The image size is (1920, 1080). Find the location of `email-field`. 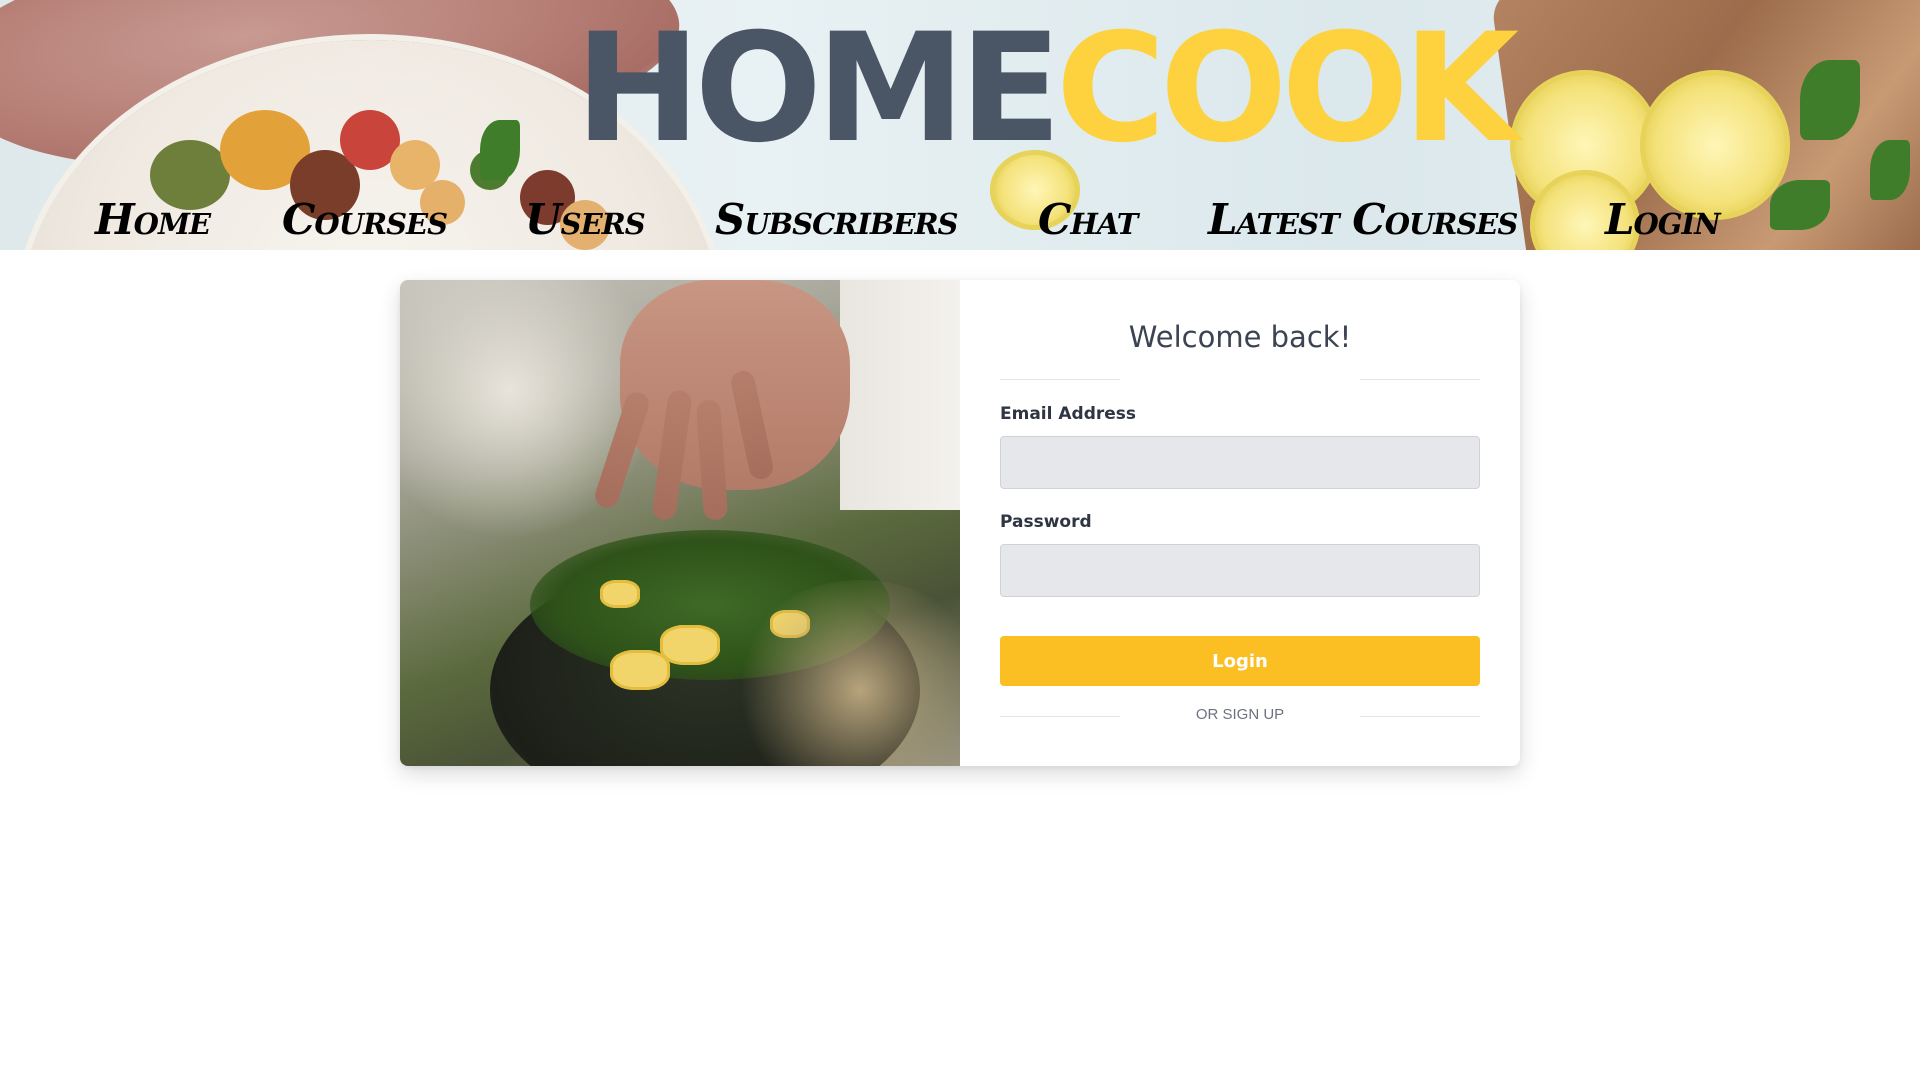

email-field is located at coordinates (1240, 462).